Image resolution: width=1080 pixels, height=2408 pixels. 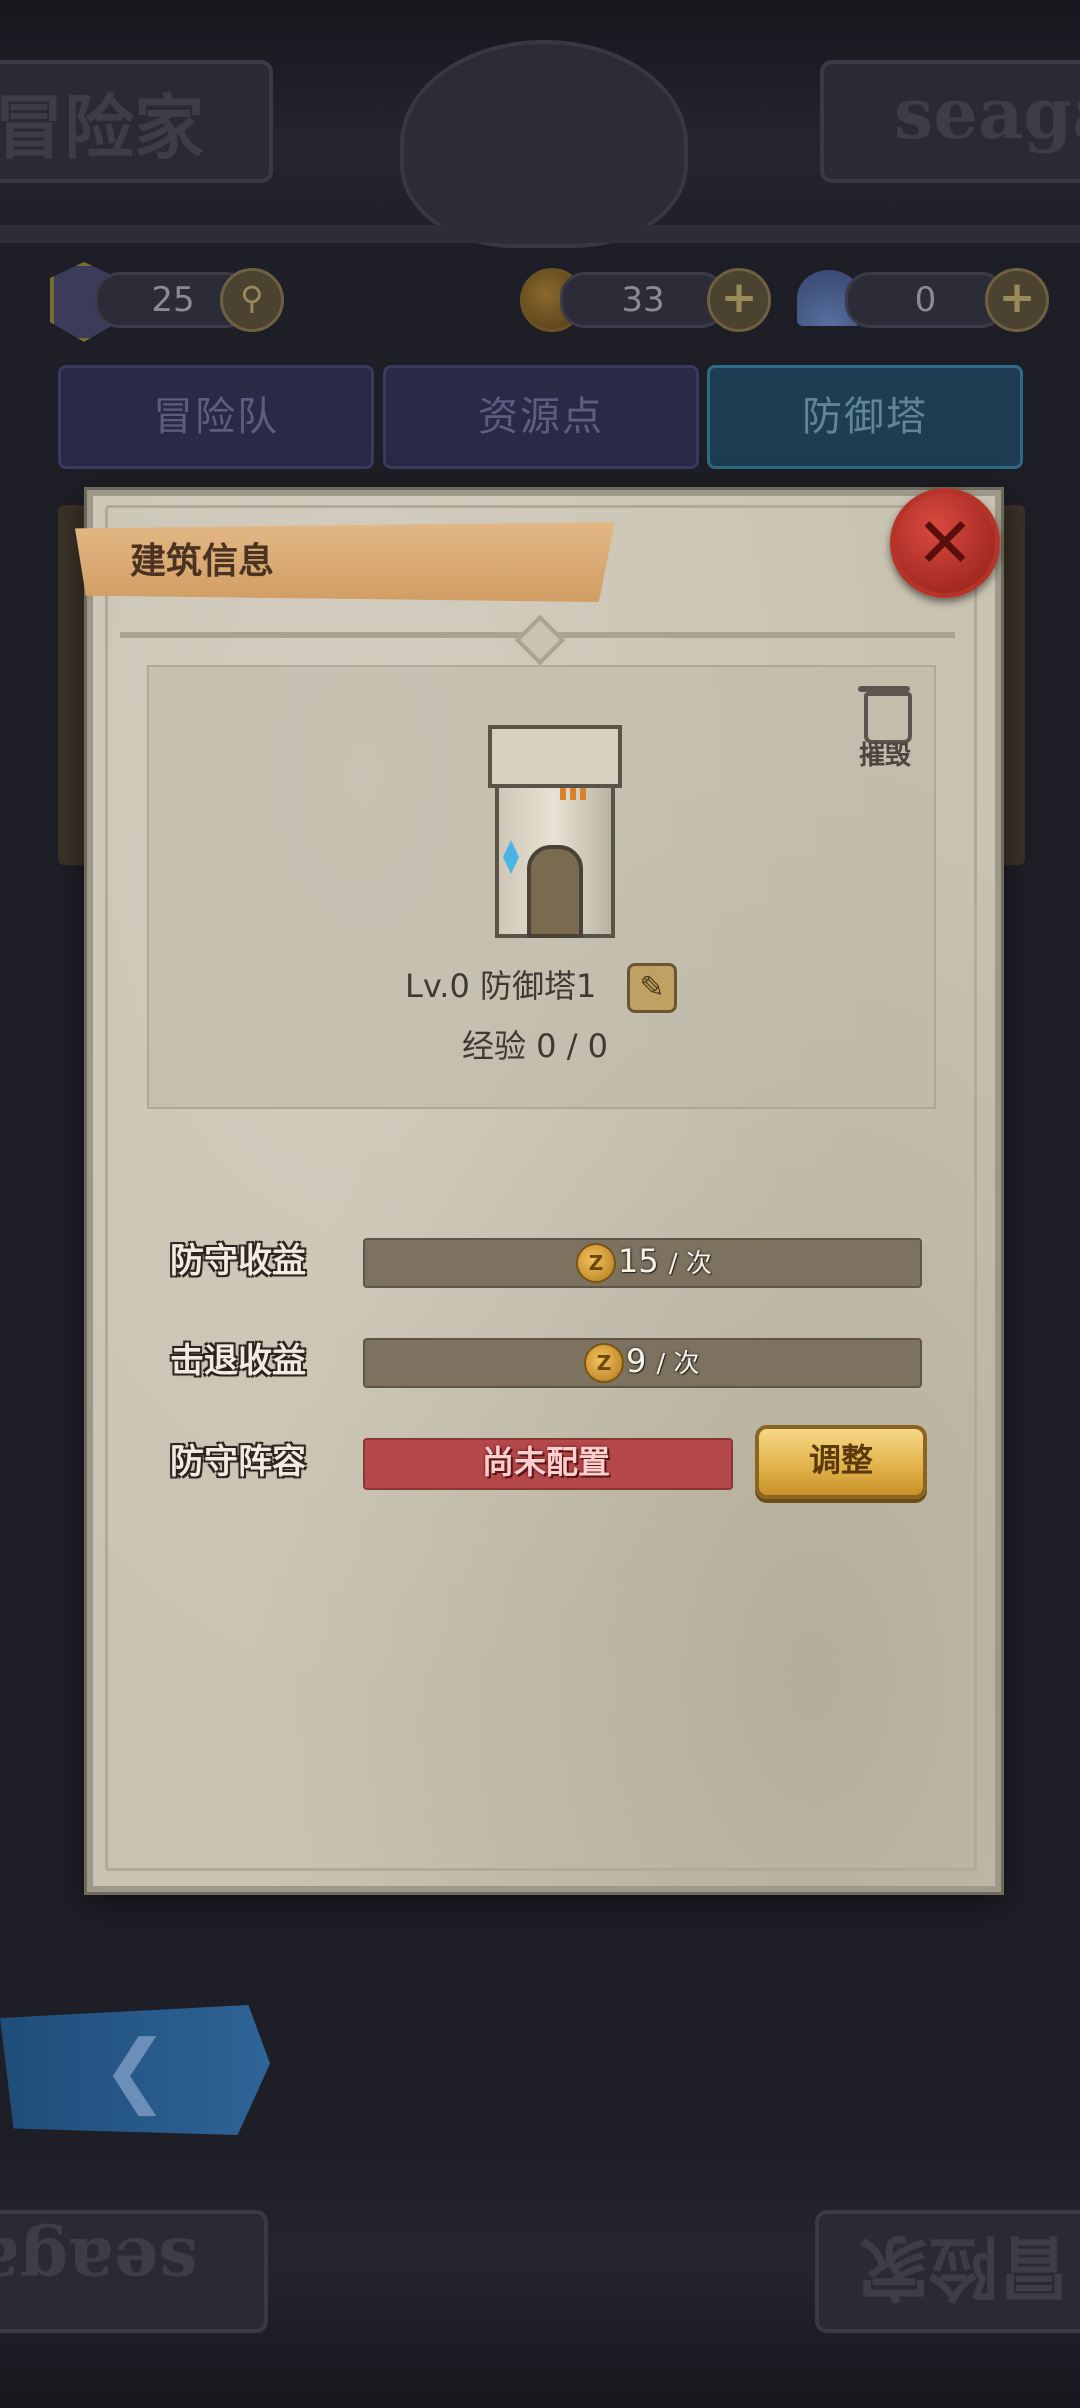 What do you see at coordinates (739, 300) in the screenshot?
I see `add-coin-button: +` at bounding box center [739, 300].